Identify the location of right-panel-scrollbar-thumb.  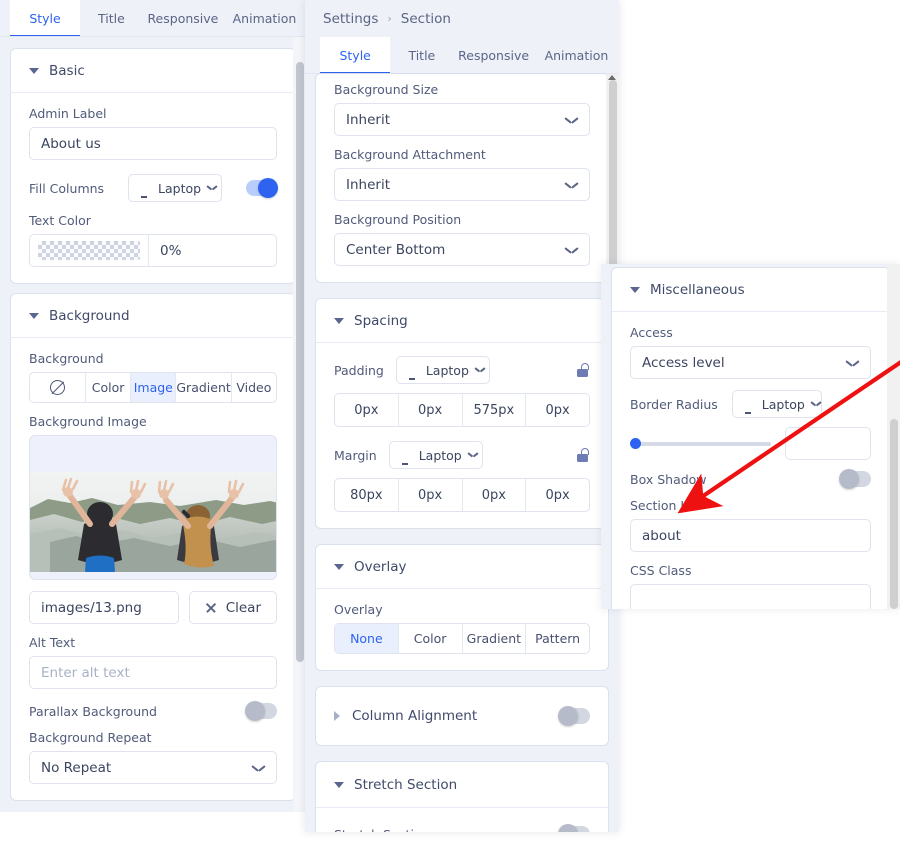
(893, 514).